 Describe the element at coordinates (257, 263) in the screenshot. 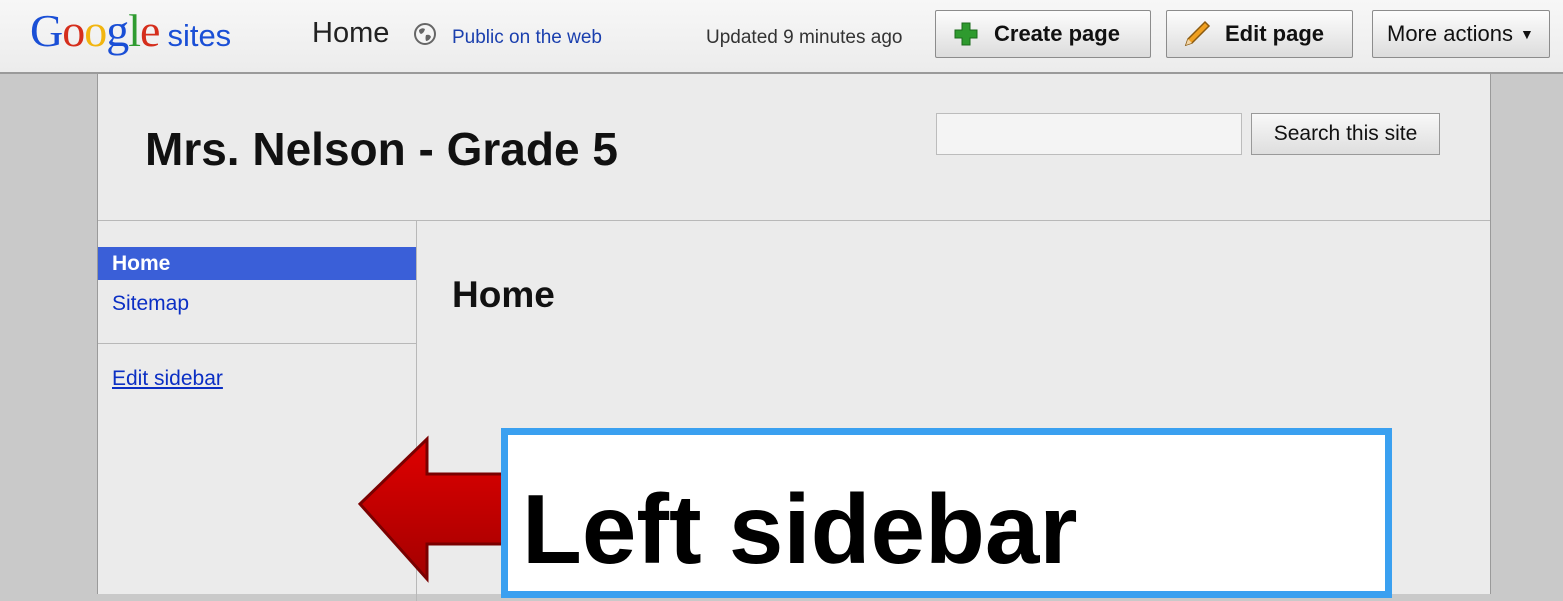

I see `sidebar-item-home: Home` at that location.